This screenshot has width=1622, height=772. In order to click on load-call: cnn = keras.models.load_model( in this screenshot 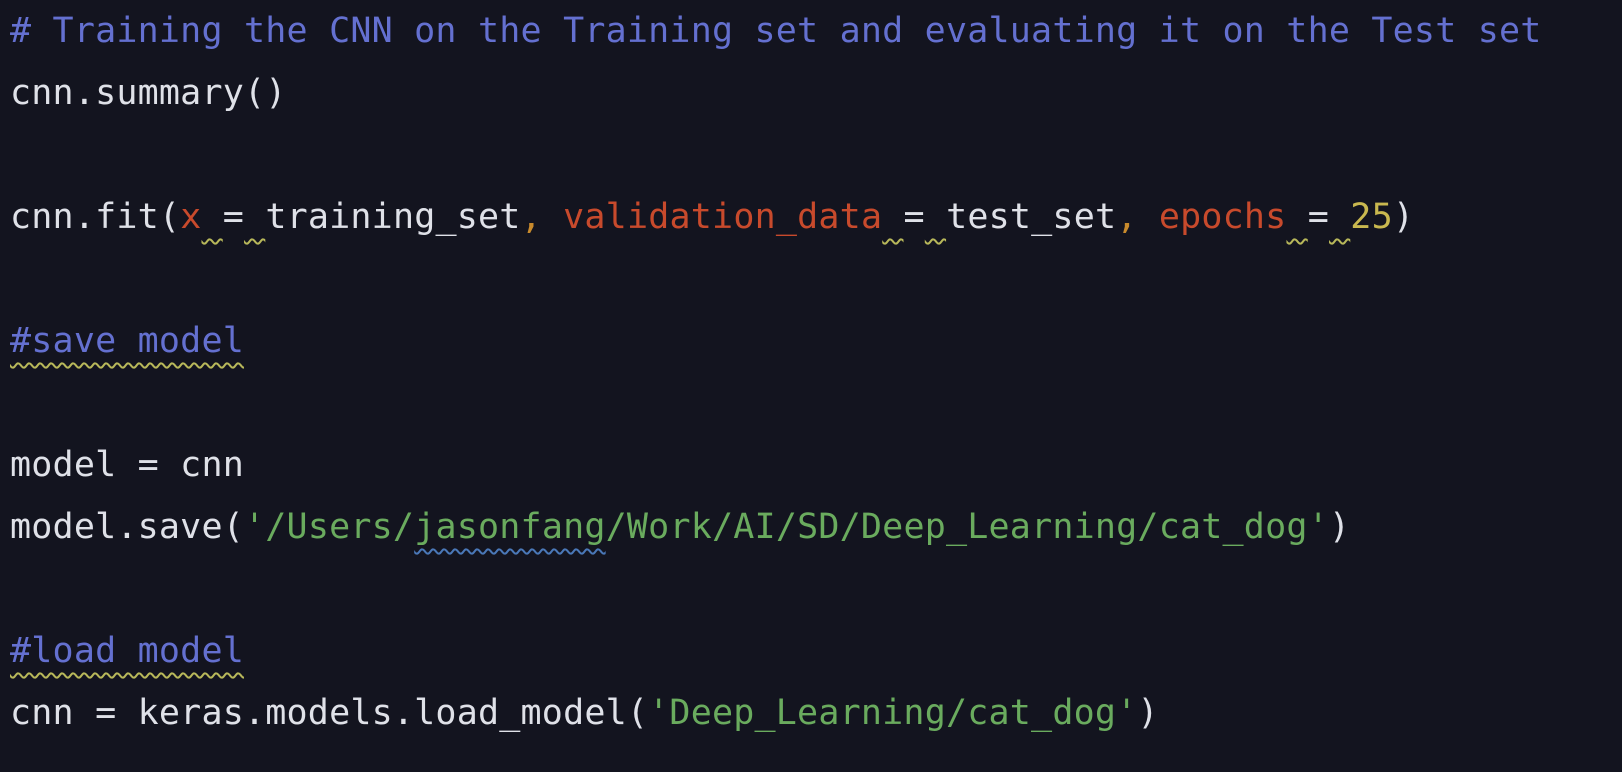, I will do `click(329, 713)`.